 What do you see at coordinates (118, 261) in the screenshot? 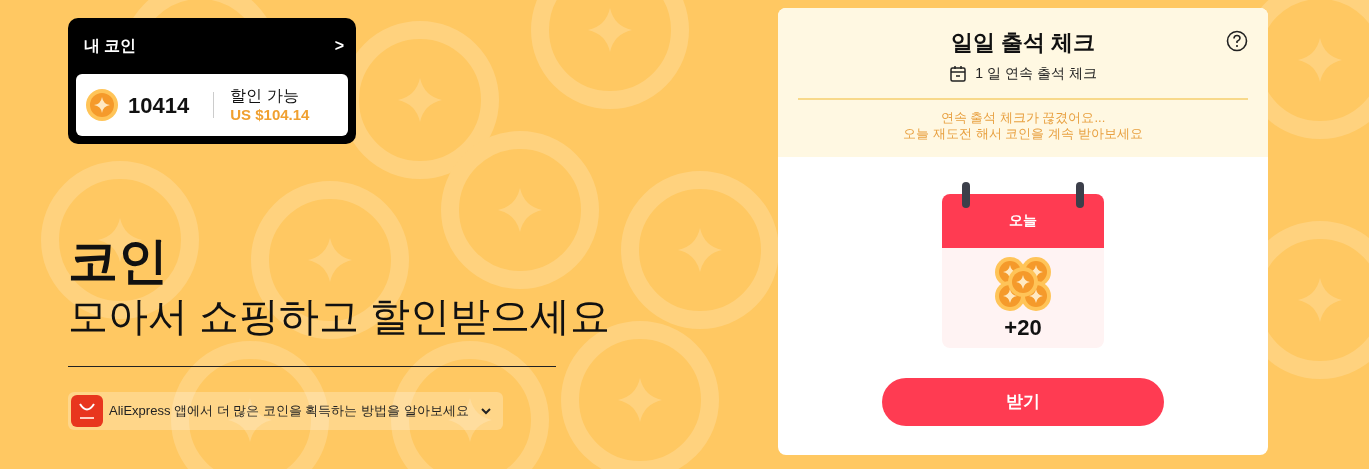
I see `hero-title: 코인` at bounding box center [118, 261].